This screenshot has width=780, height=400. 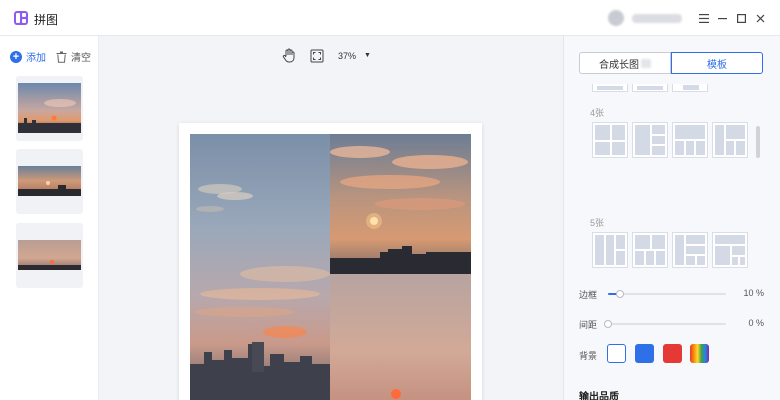 What do you see at coordinates (390, 18) in the screenshot?
I see `title-bar: 拼图` at bounding box center [390, 18].